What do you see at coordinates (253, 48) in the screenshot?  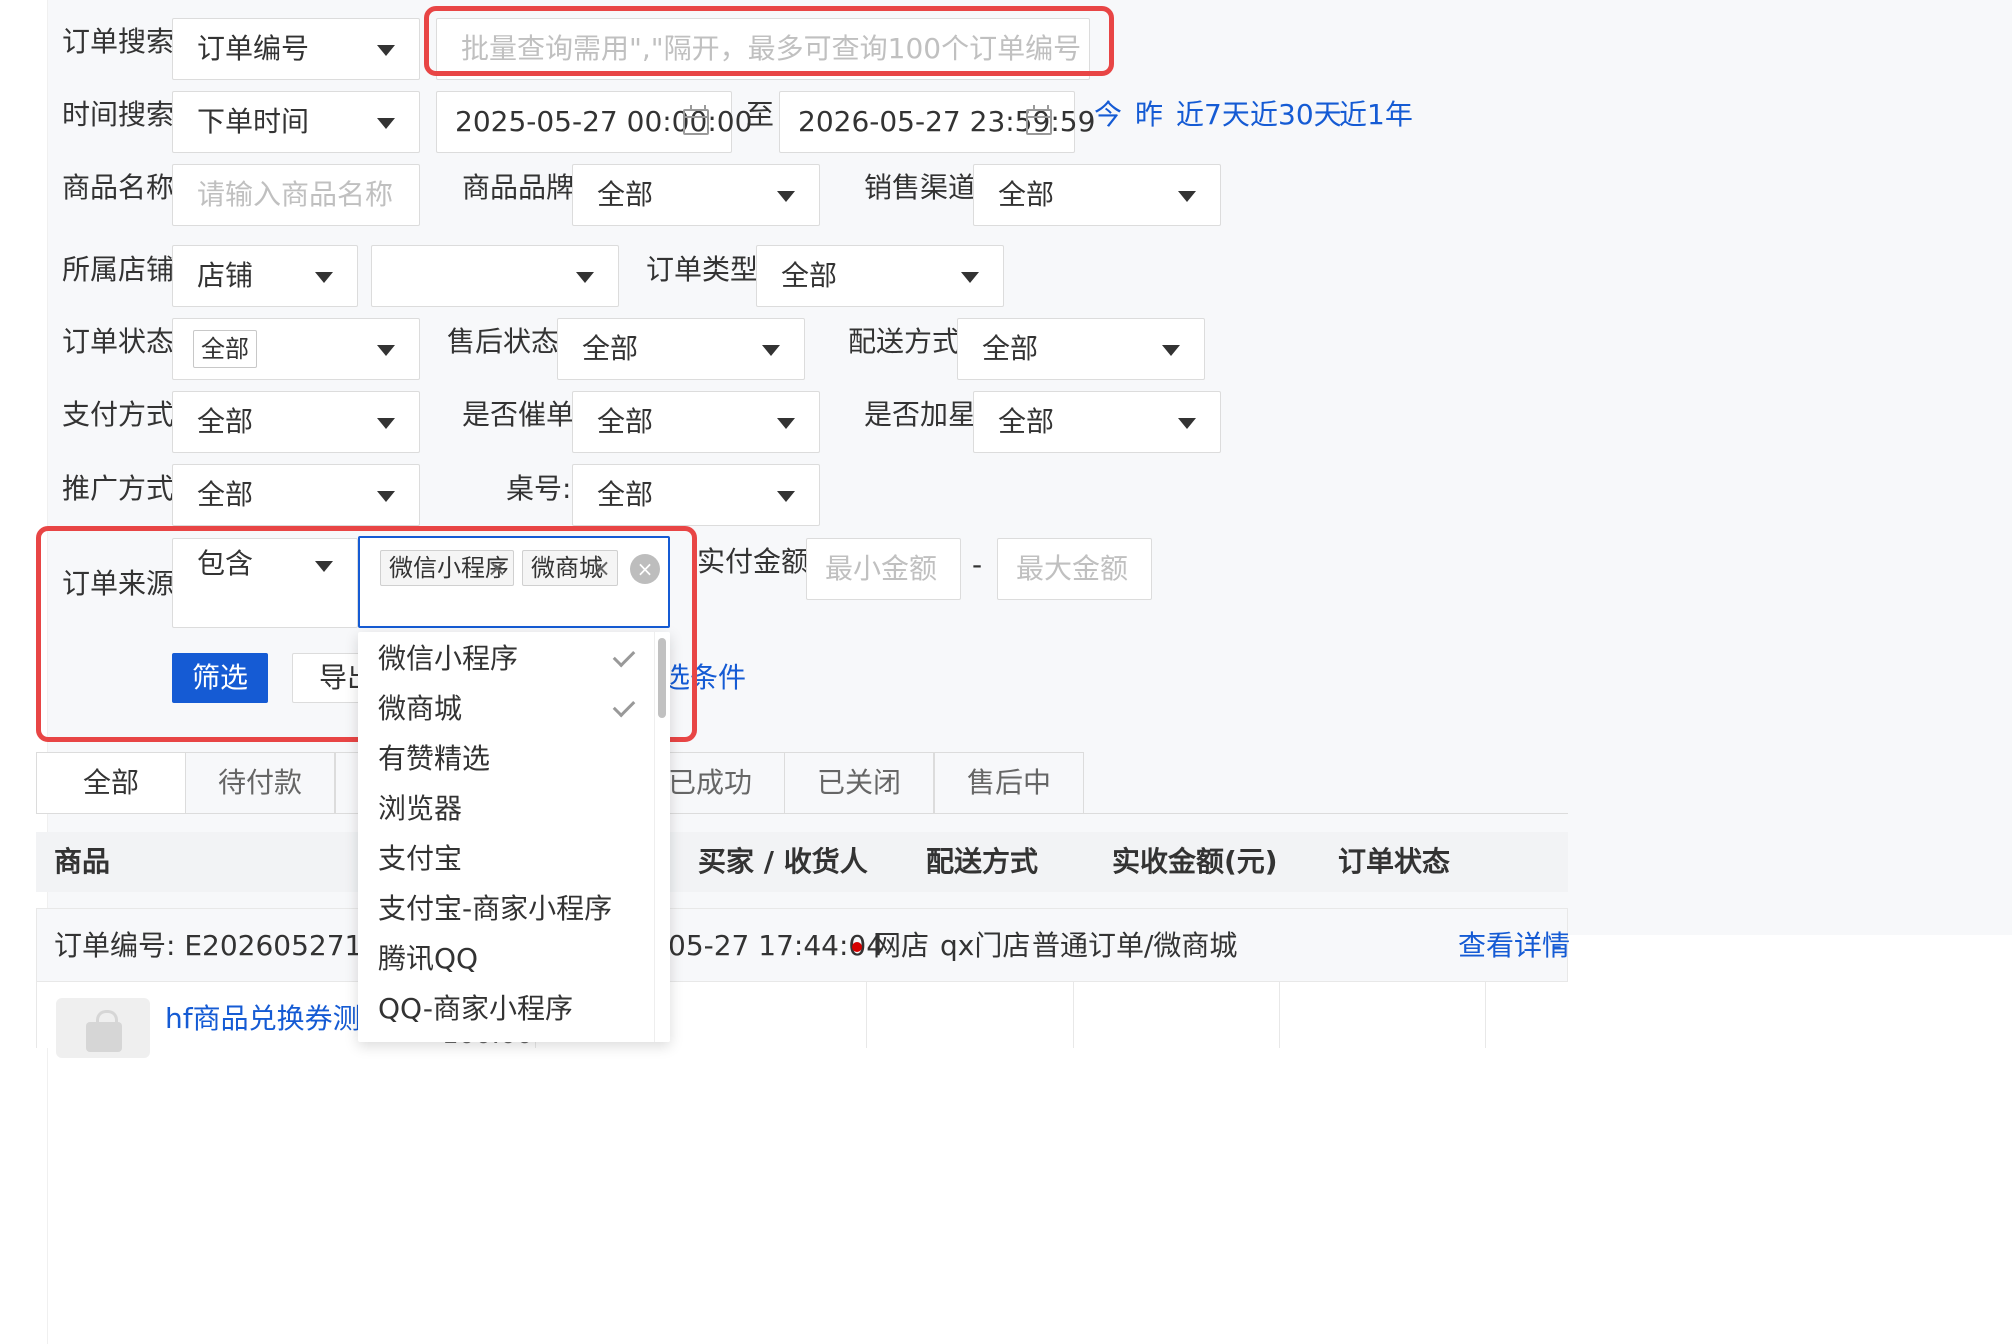 I see `order-search-type-value: 订单编号` at bounding box center [253, 48].